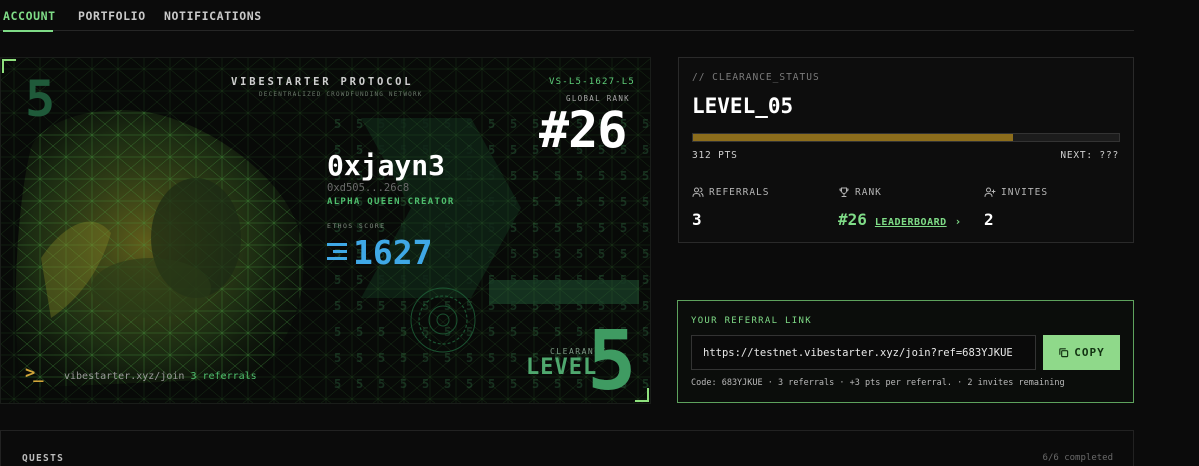 This screenshot has height=466, width=1199. Describe the element at coordinates (356, 226) in the screenshot. I see `ethos-score-label: ETHOS SCORE` at that location.